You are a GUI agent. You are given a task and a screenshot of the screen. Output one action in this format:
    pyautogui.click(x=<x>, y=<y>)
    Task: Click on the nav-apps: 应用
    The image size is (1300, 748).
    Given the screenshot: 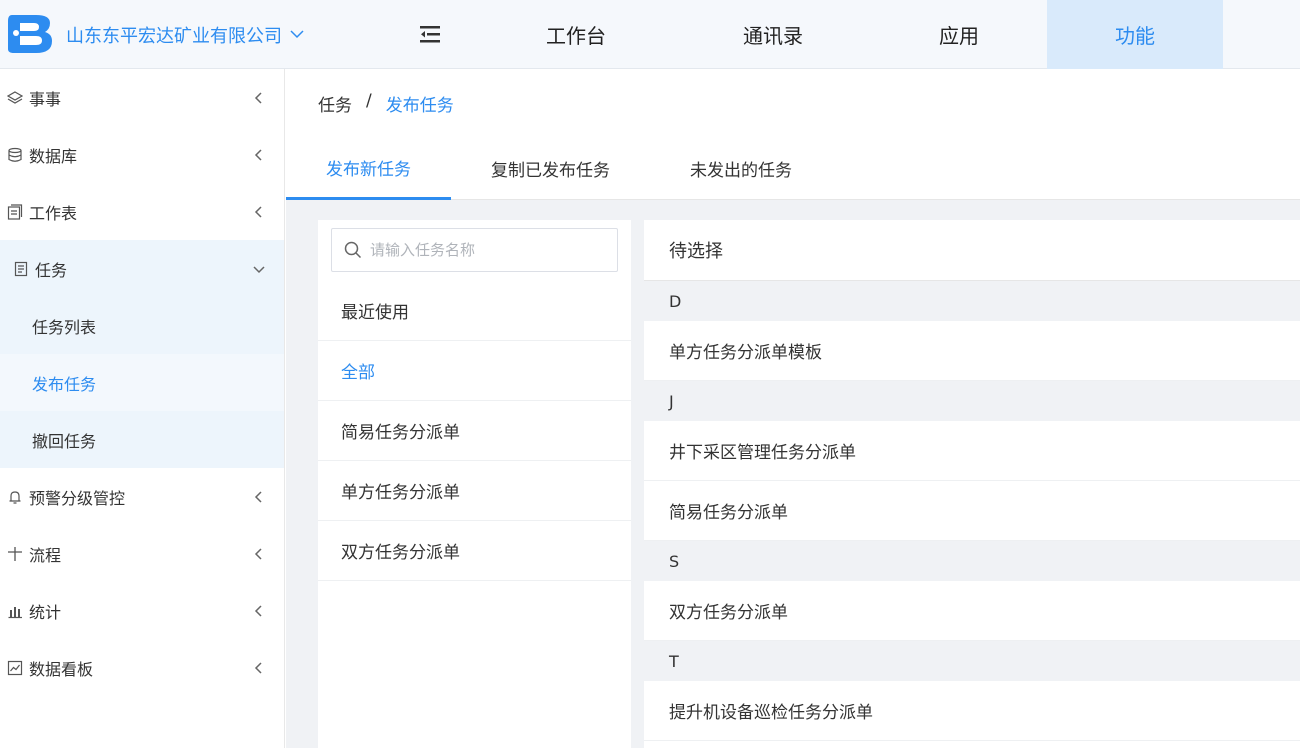 What is the action you would take?
    pyautogui.click(x=959, y=34)
    